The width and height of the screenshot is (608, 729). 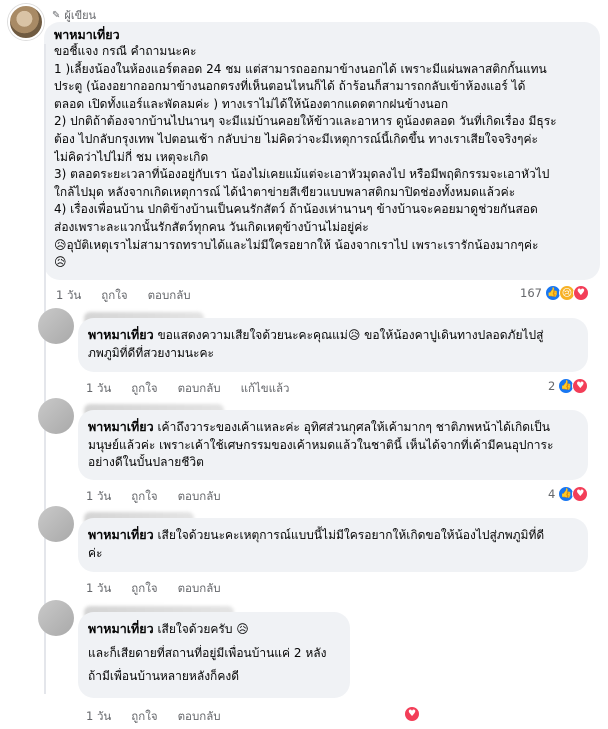 What do you see at coordinates (203, 629) in the screenshot?
I see `reply-text-line: เสียใจด้วยครับ 😥` at bounding box center [203, 629].